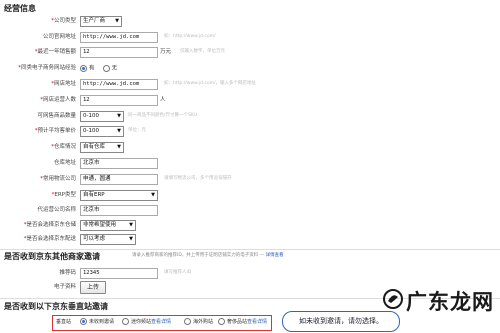 The image size is (500, 333). Describe the element at coordinates (198, 255) in the screenshot. I see `merchant-invite-note: 请录入推荐商家的推荐ID，并上传用于证明店铺实力的电子资料 —` at that location.